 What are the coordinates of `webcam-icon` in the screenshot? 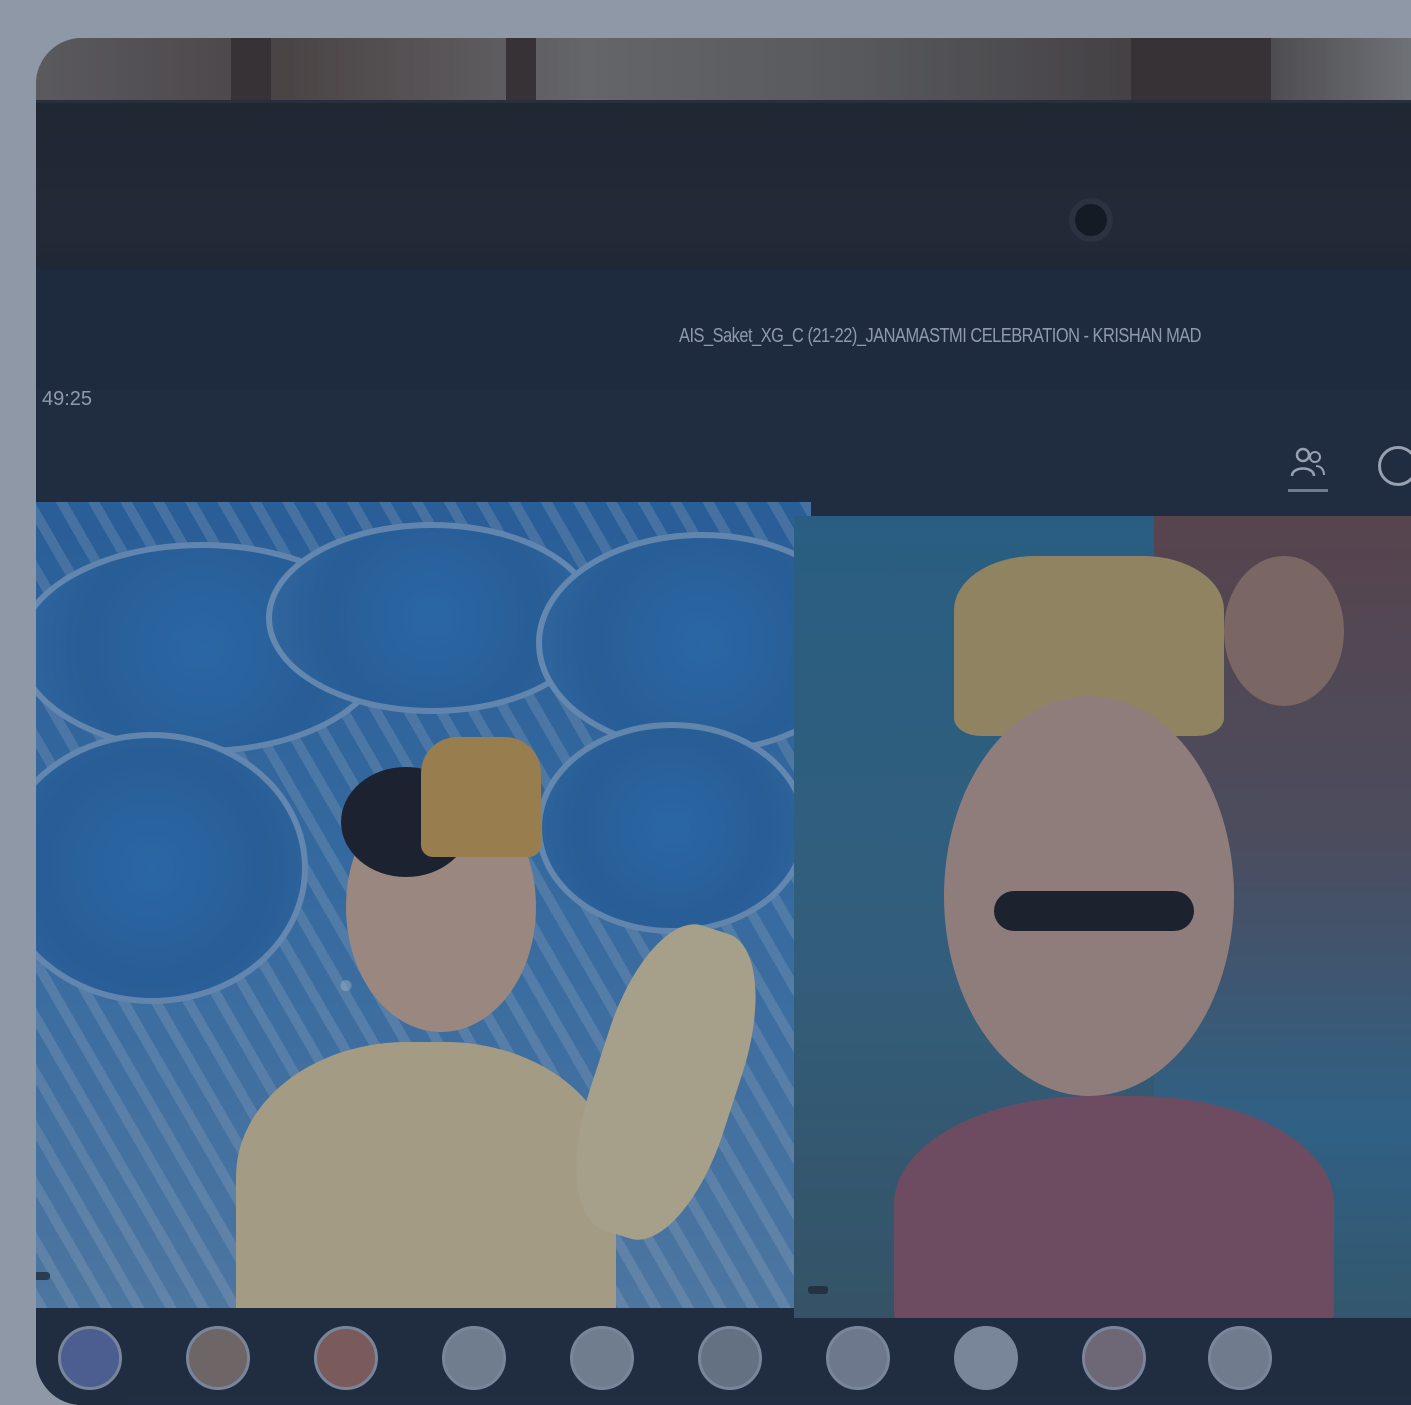 It's located at (1091, 220).